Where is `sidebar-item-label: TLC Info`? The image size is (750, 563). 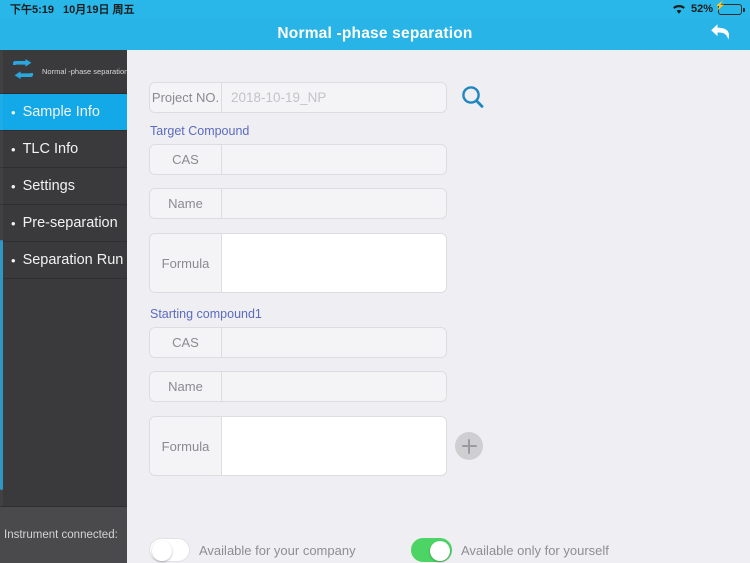 sidebar-item-label: TLC Info is located at coordinates (50, 149).